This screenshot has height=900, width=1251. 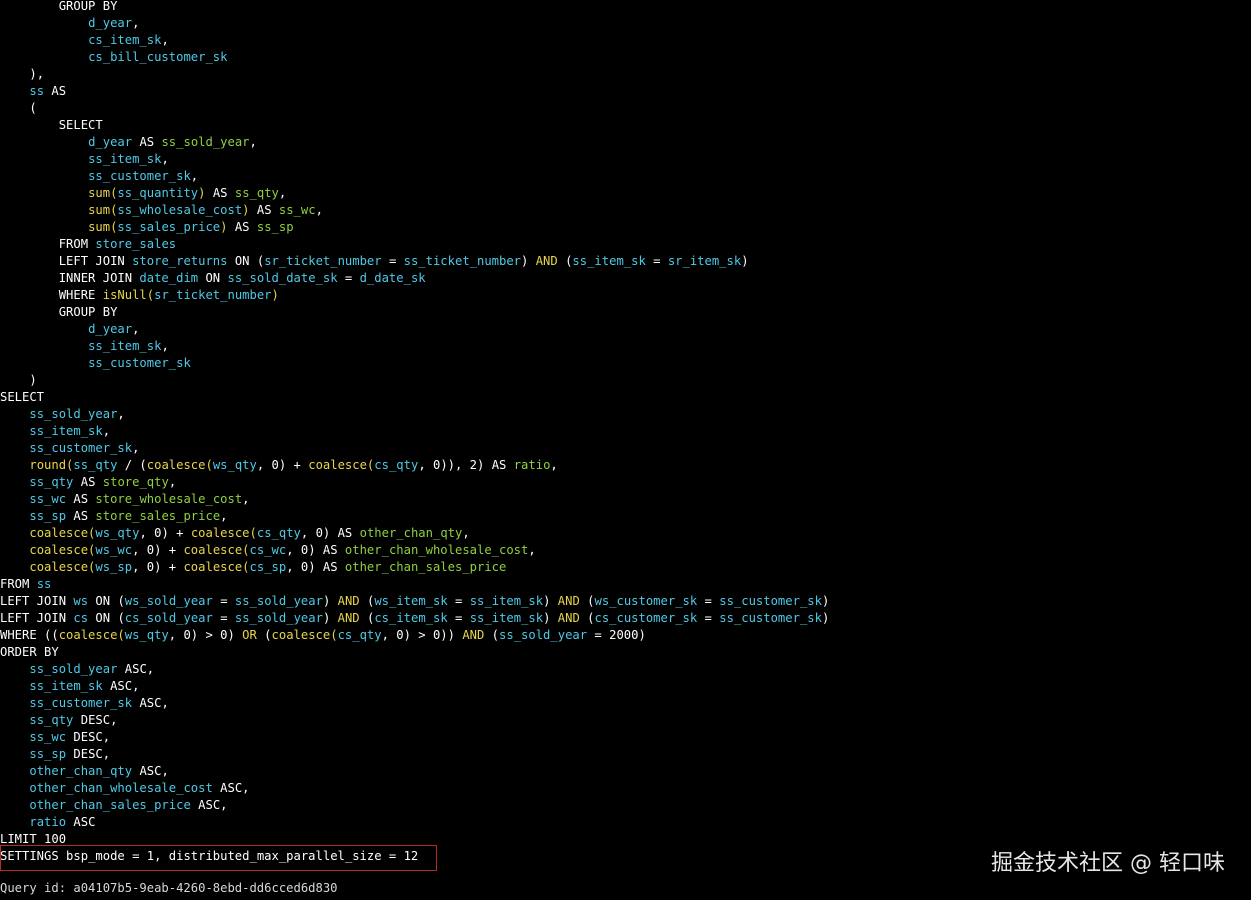 I want to click on sql-identifier: ss_sp, so click(x=48, y=754).